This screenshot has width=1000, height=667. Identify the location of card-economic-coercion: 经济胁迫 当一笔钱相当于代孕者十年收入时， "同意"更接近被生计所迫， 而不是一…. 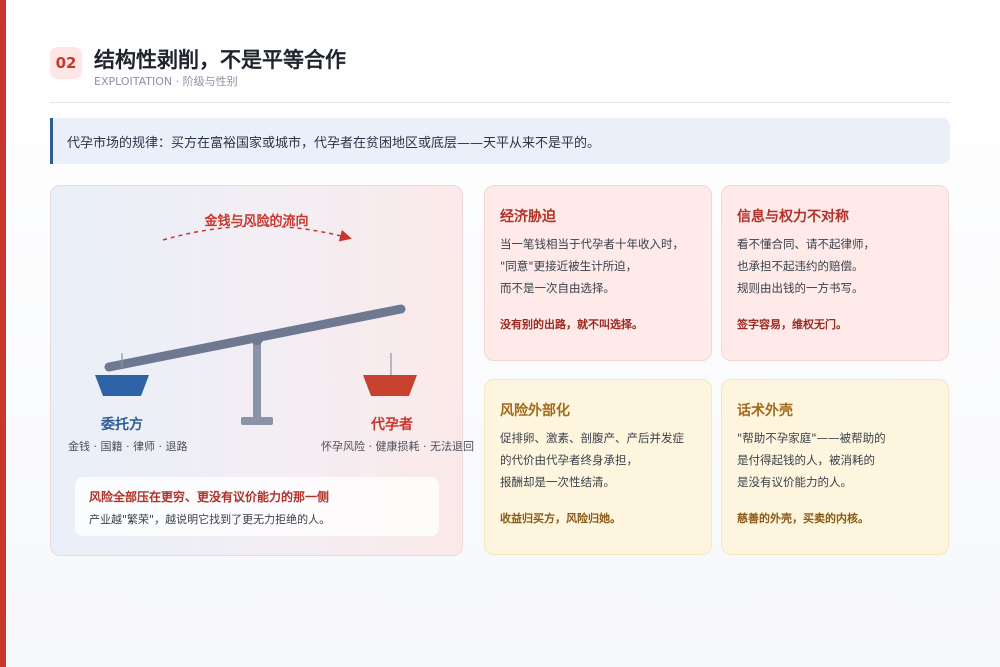
(598, 273).